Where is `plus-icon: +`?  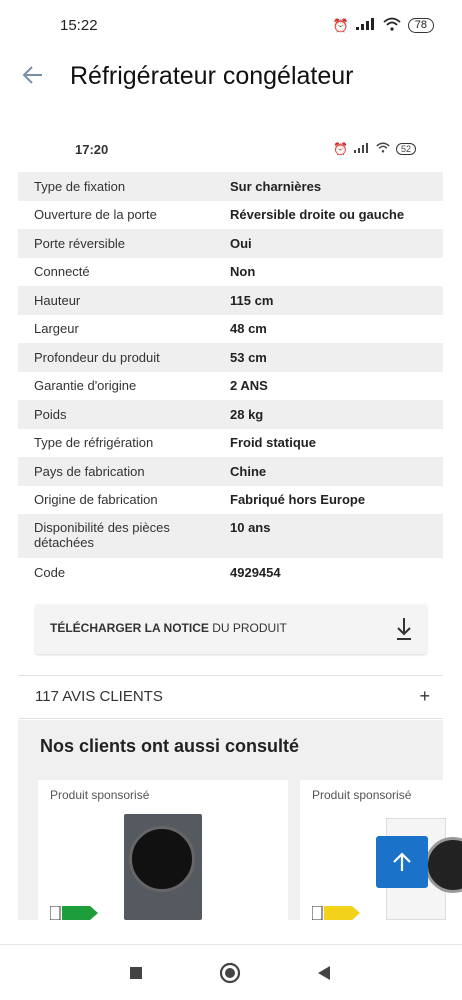
plus-icon: + is located at coordinates (424, 696).